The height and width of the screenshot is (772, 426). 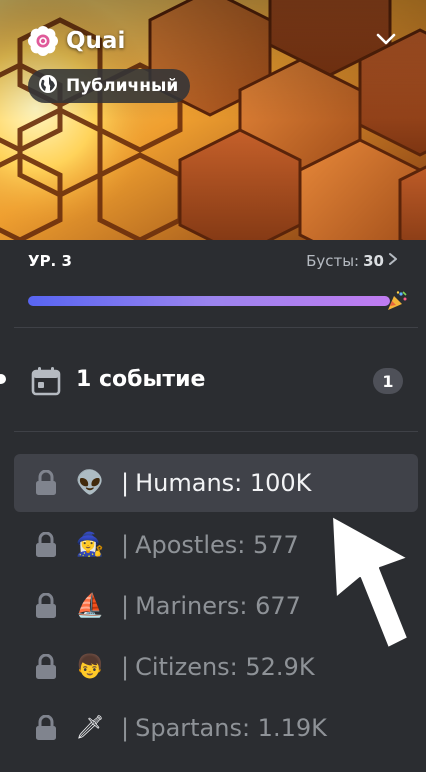 I want to click on channel-label: Apostles: 577, so click(x=217, y=545).